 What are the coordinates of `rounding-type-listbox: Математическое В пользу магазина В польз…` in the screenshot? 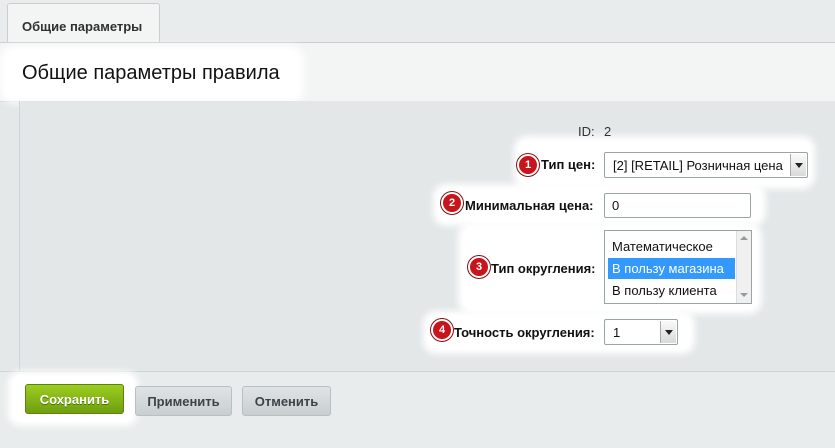 It's located at (678, 267).